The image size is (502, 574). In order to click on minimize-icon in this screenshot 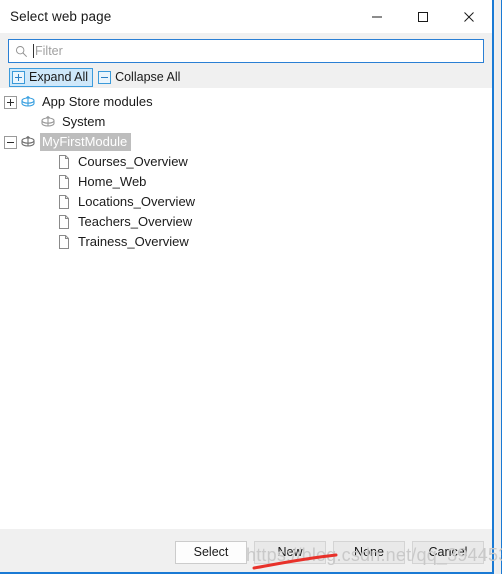, I will do `click(377, 16)`.